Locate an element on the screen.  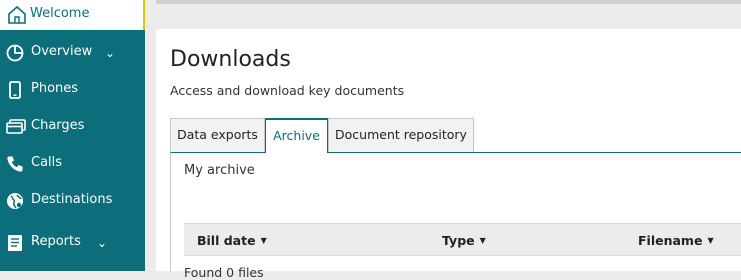
tab-document-repository: Document repository is located at coordinates (401, 135).